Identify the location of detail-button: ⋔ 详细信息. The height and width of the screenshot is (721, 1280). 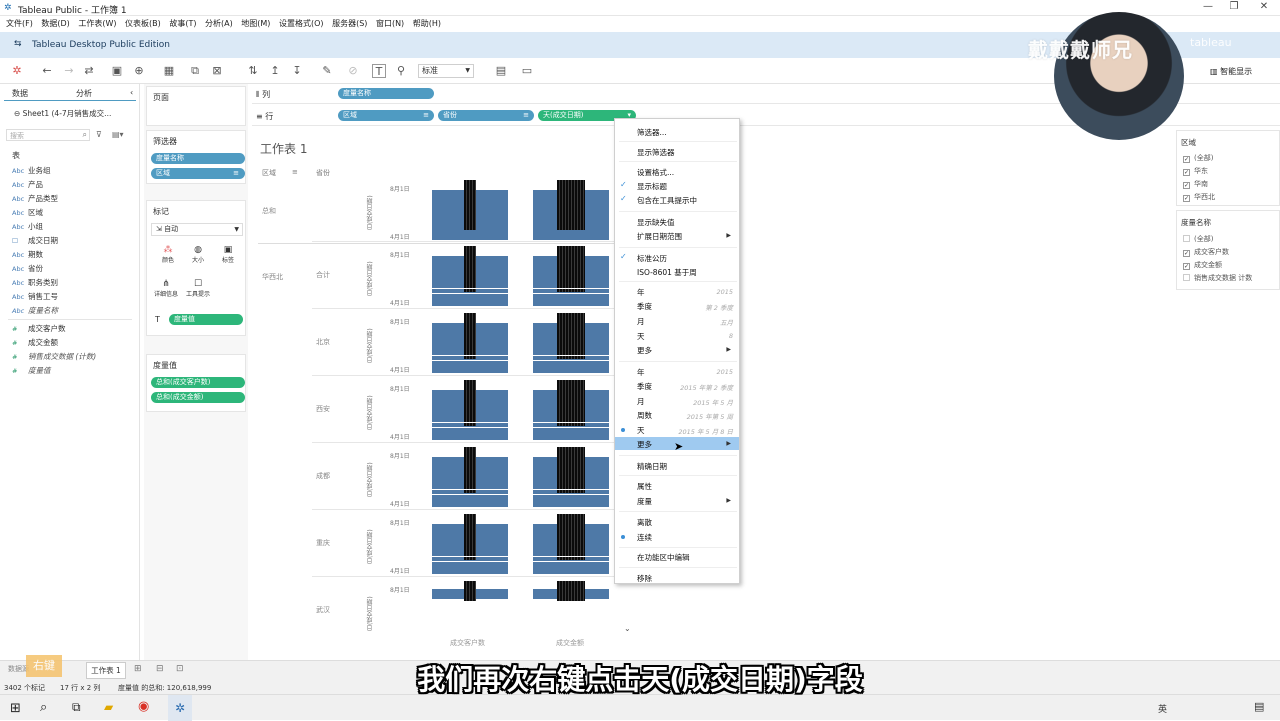
(166, 288).